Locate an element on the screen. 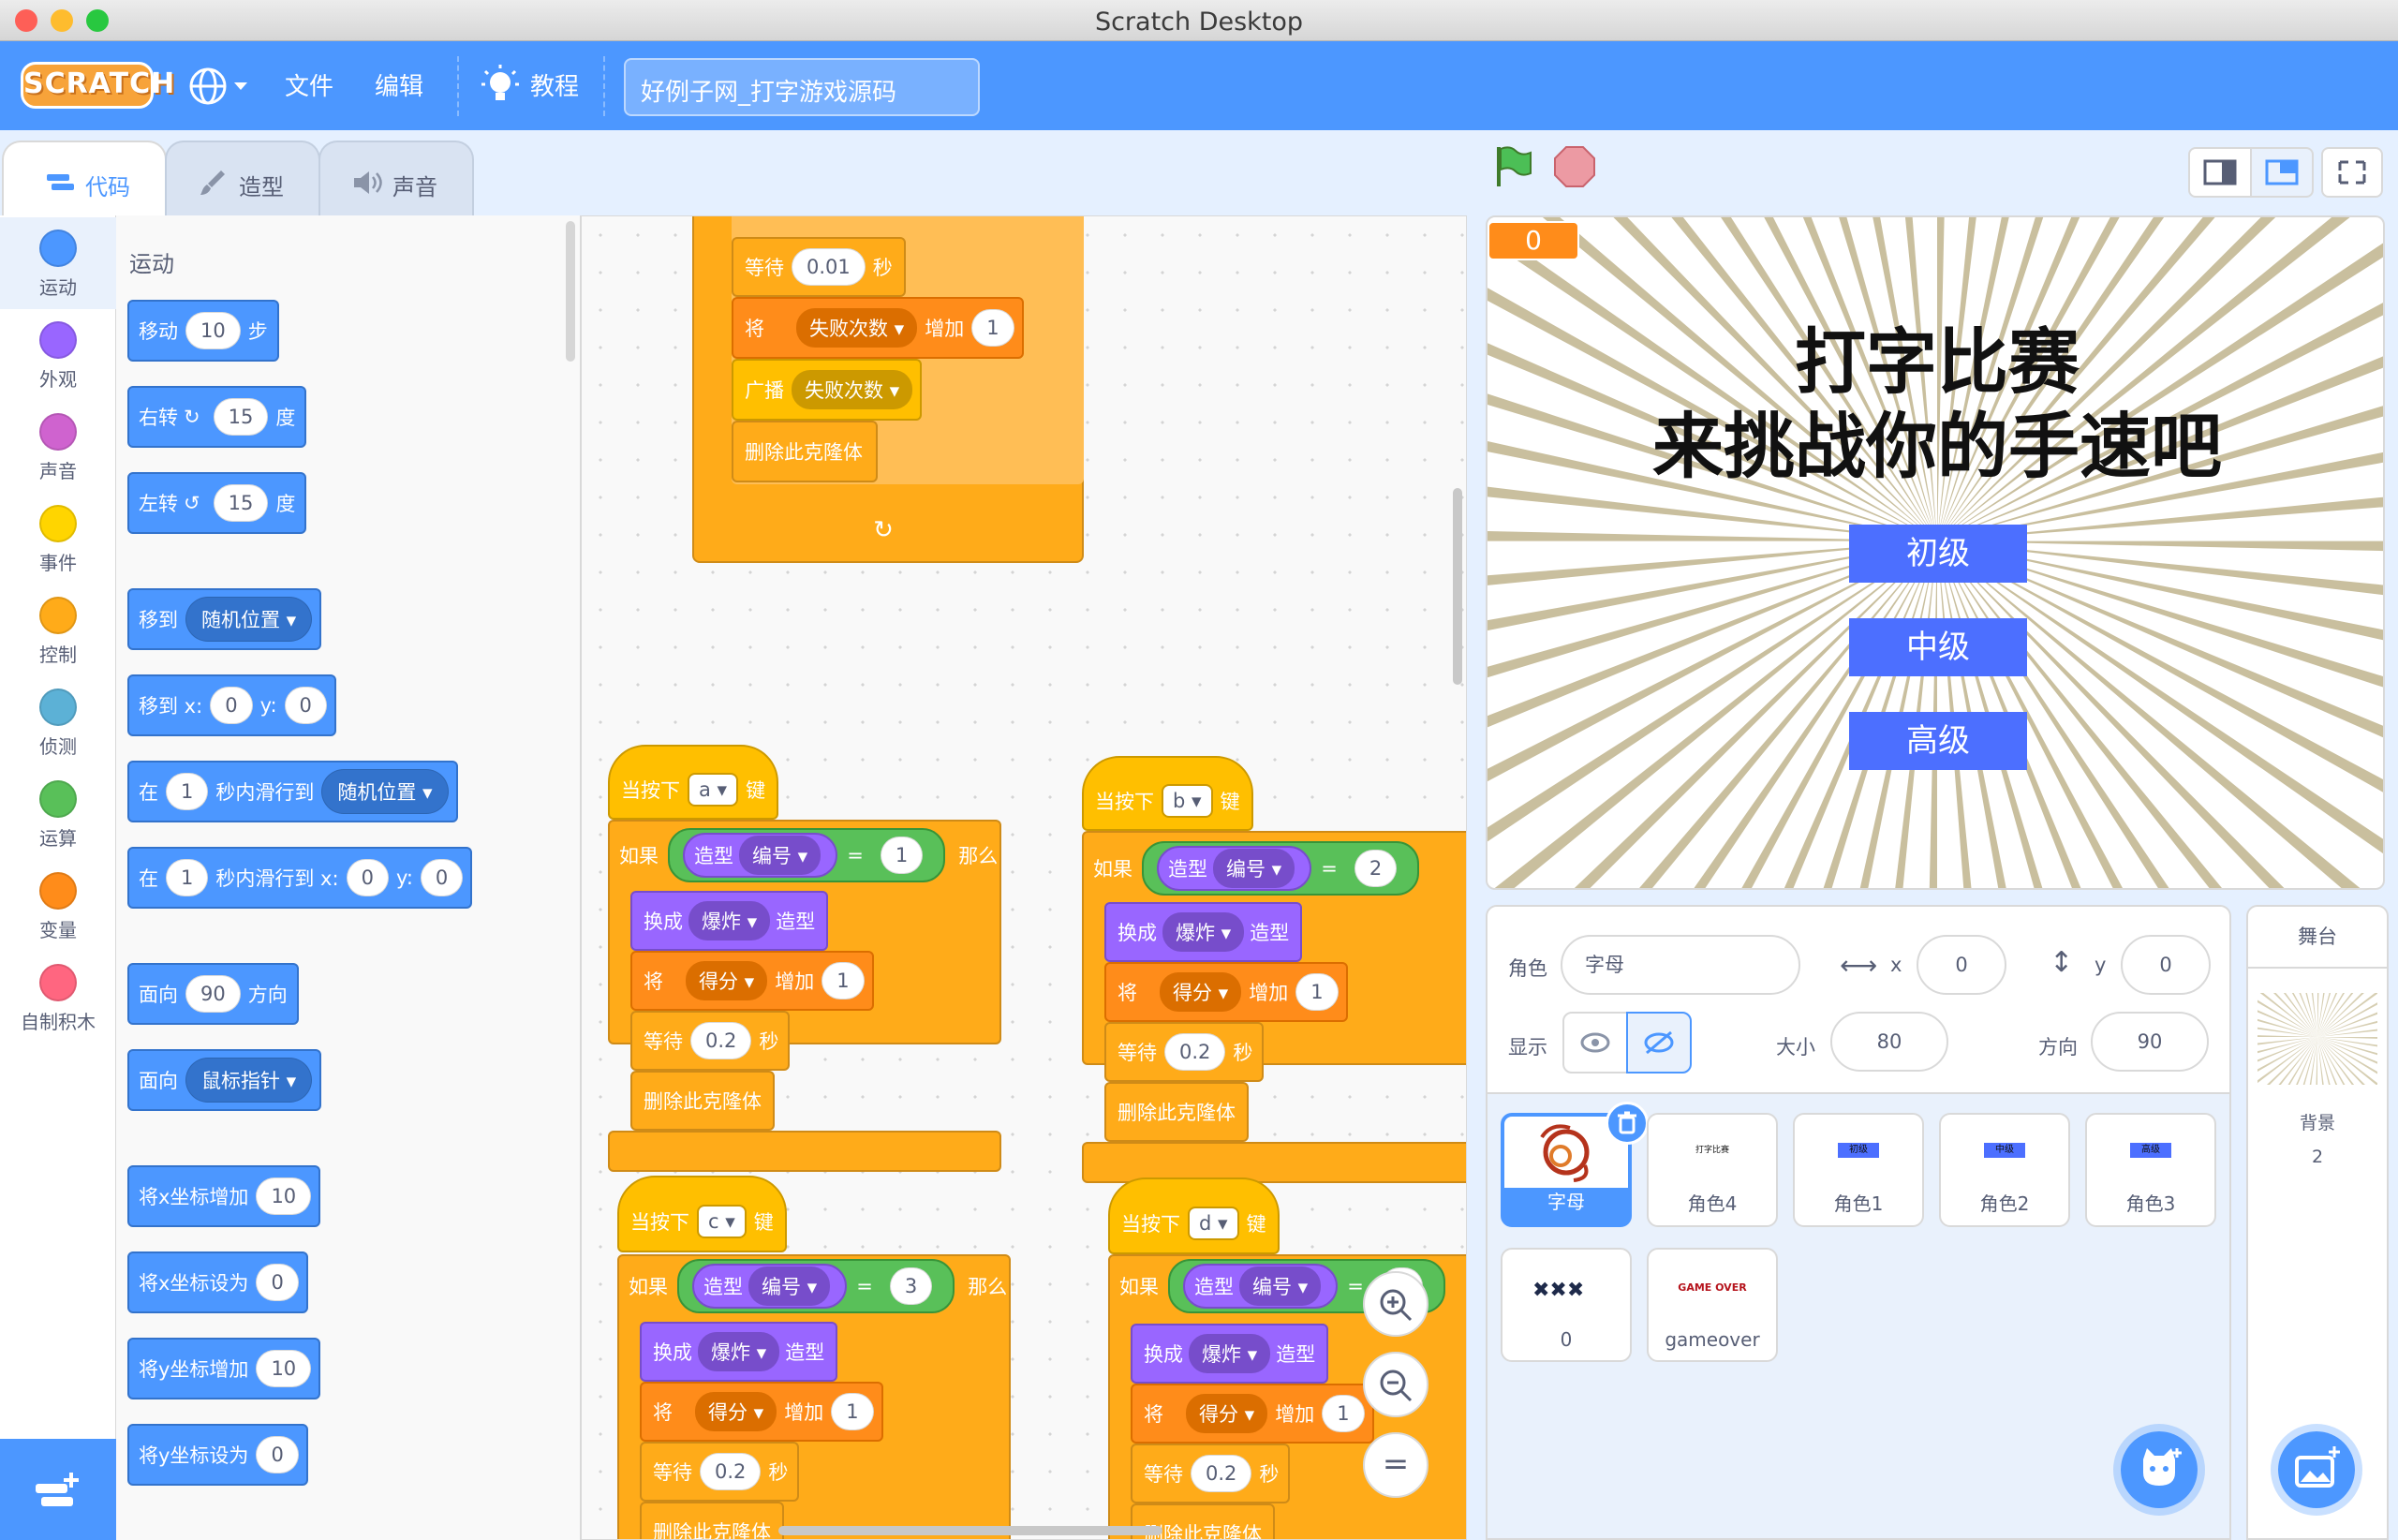  value-input: 10 is located at coordinates (284, 1368).